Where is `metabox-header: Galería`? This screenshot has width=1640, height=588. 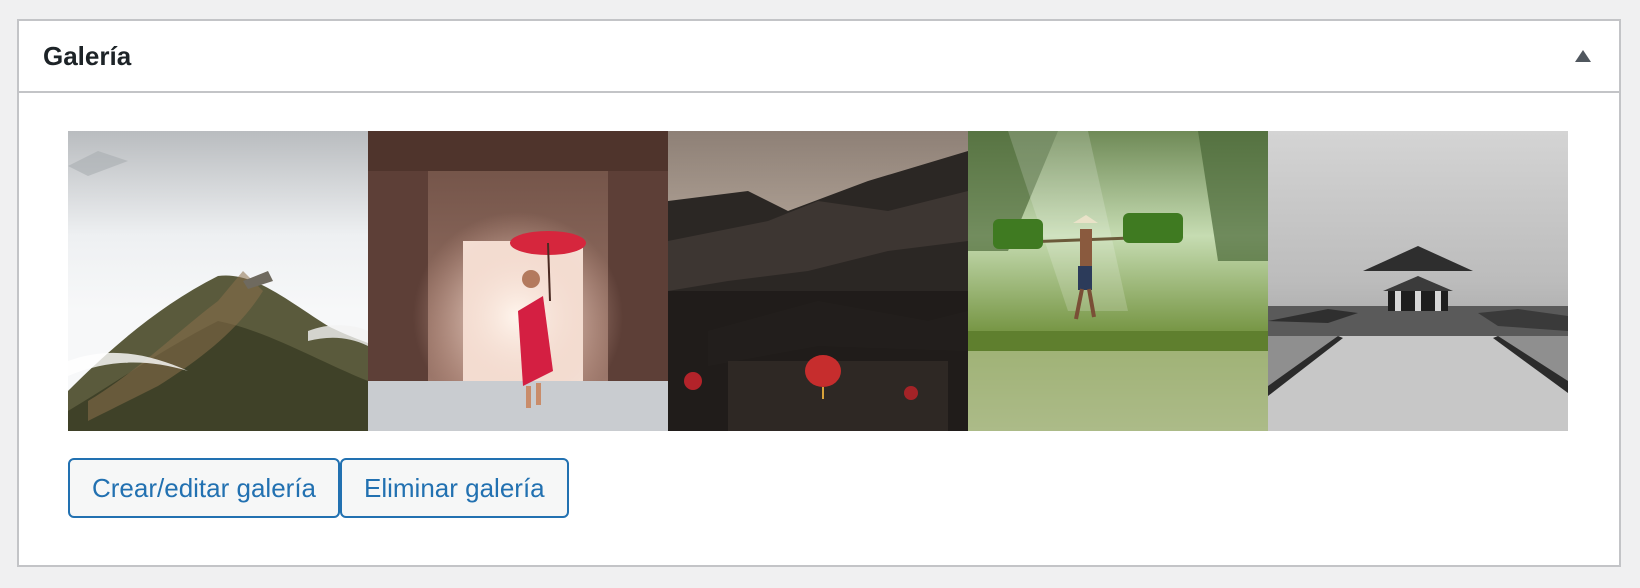
metabox-header: Galería is located at coordinates (819, 57).